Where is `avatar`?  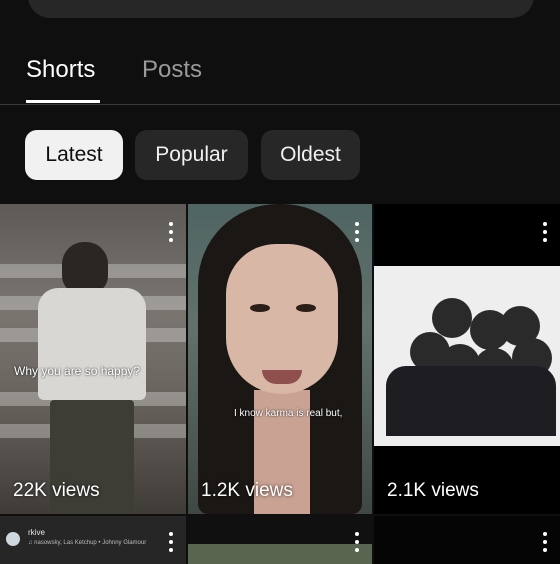 avatar is located at coordinates (13, 539).